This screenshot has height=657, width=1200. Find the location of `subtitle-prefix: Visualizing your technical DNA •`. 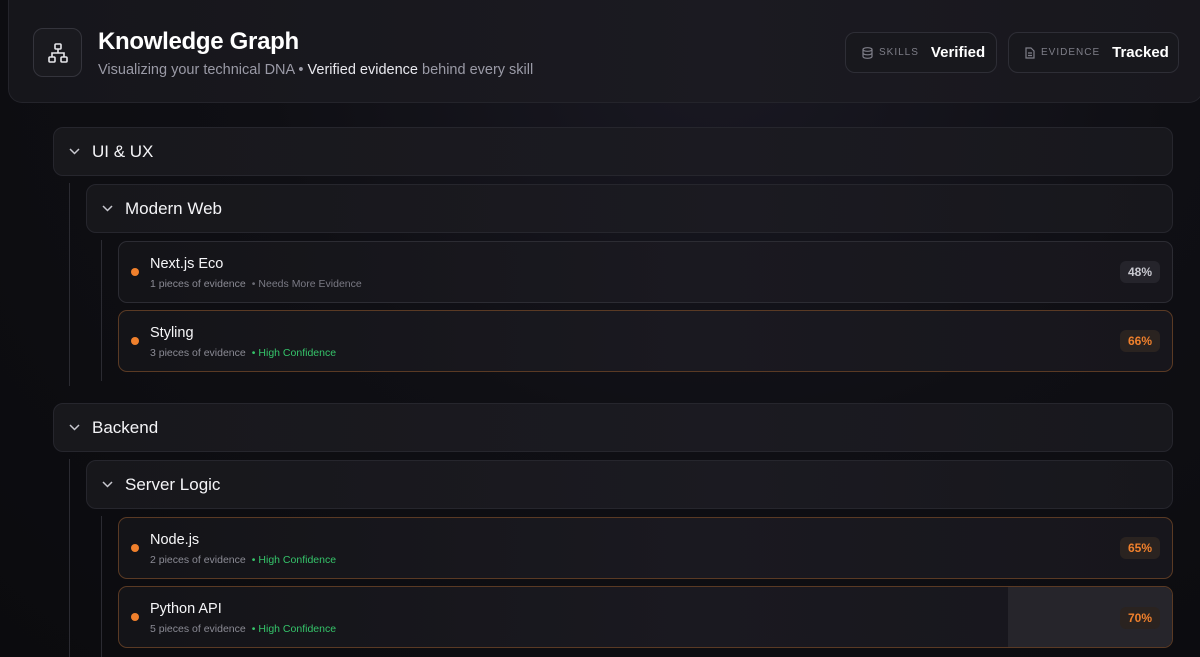

subtitle-prefix: Visualizing your technical DNA • is located at coordinates (201, 70).